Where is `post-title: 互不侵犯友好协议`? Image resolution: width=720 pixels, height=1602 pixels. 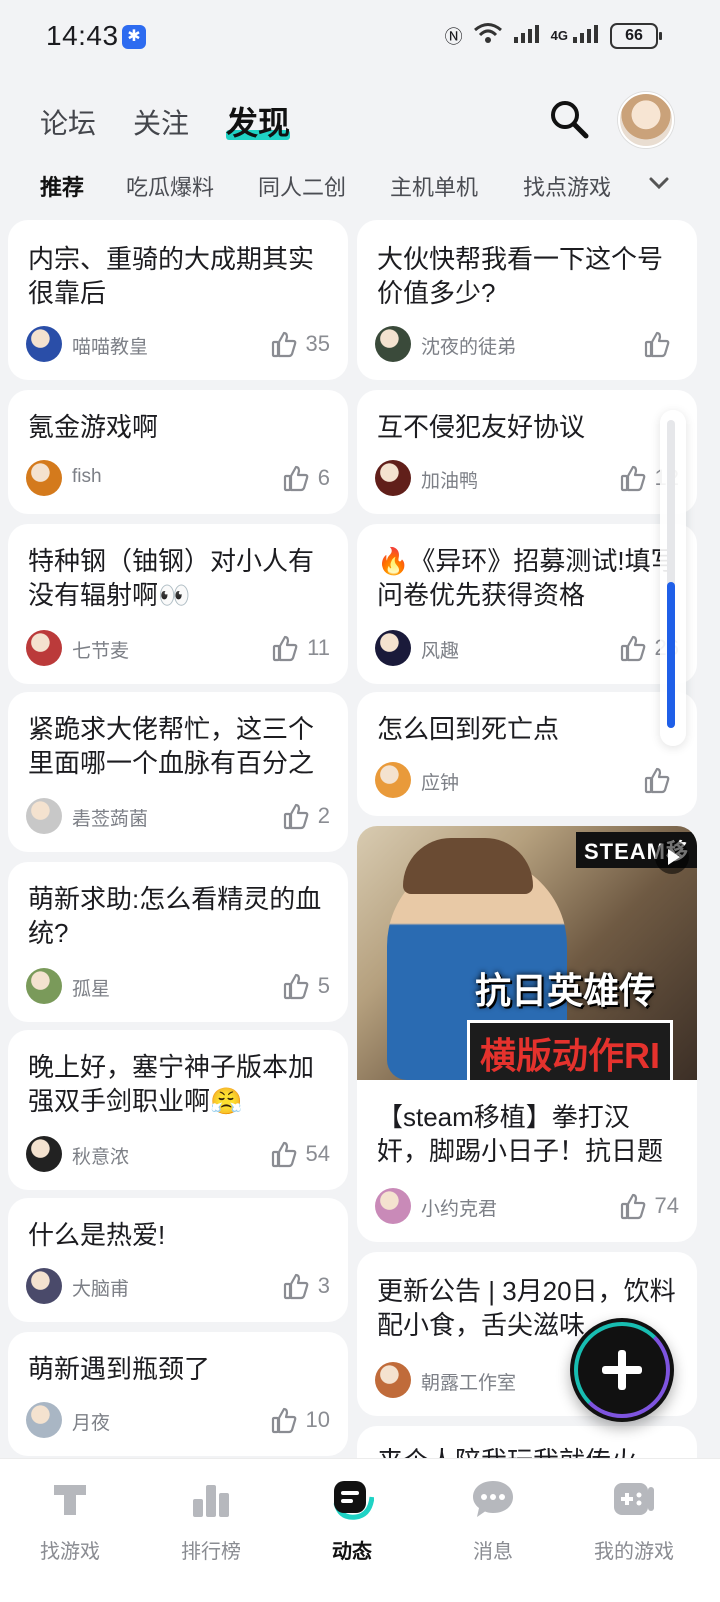
post-title: 互不侵犯友好协议 is located at coordinates (481, 427).